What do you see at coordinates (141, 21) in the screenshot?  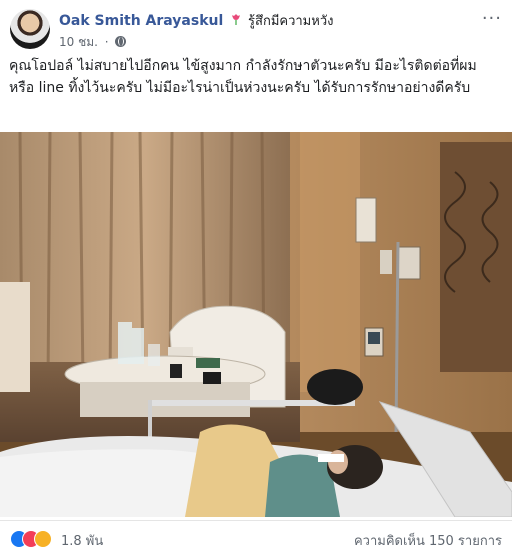 I see `author-name: Oak Smith Arayaskul` at bounding box center [141, 21].